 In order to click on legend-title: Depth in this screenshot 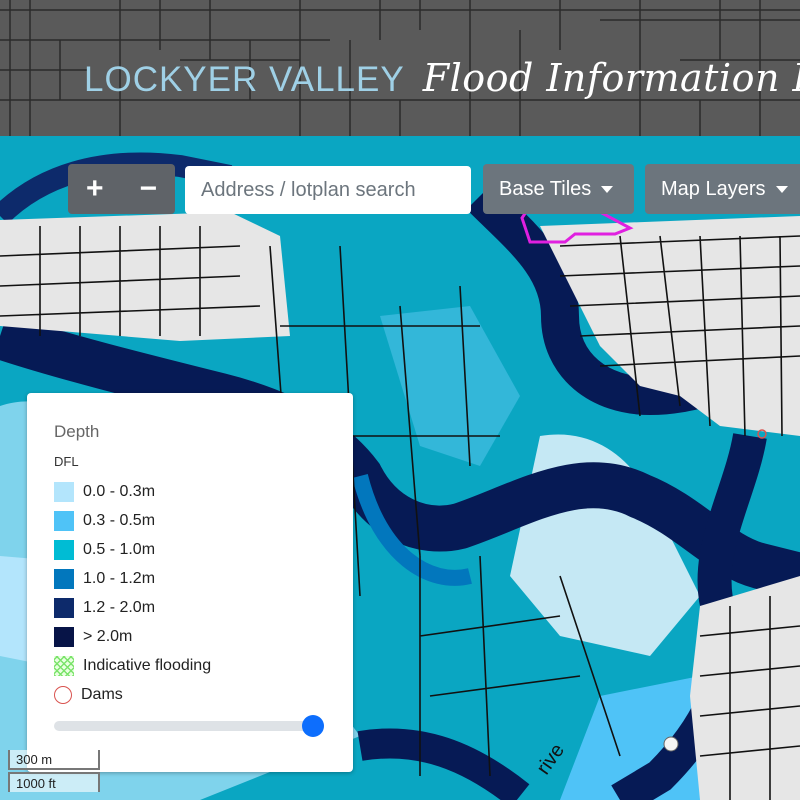, I will do `click(77, 431)`.